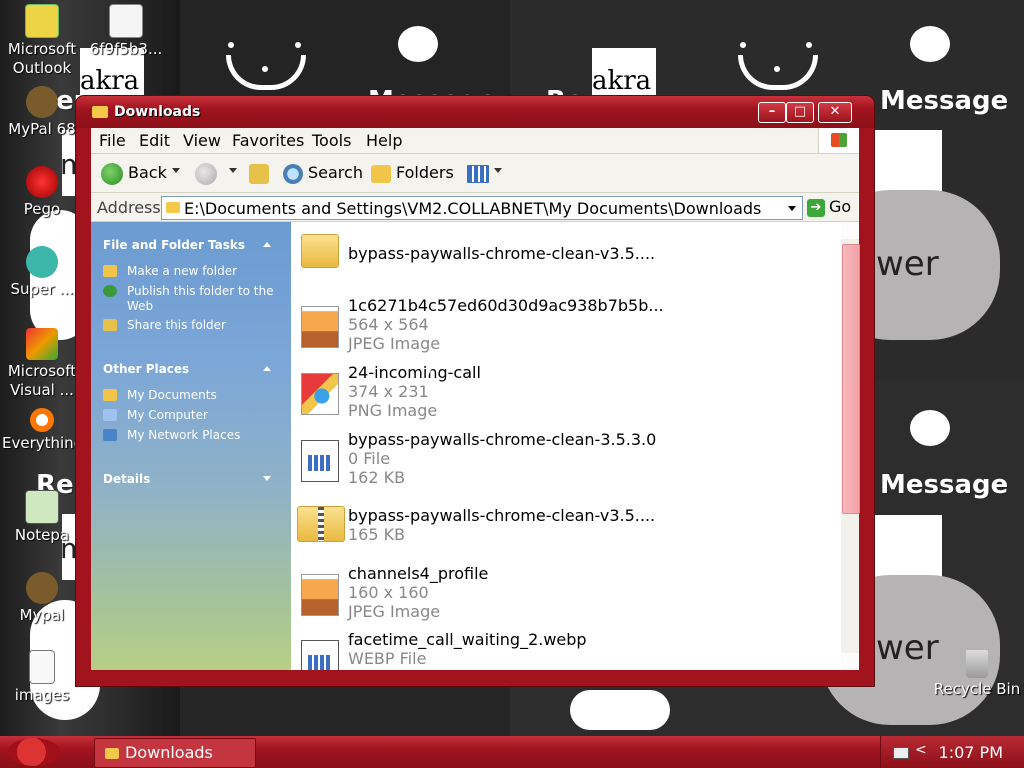 The height and width of the screenshot is (768, 1024). I want to click on outlook-icon, so click(42, 21).